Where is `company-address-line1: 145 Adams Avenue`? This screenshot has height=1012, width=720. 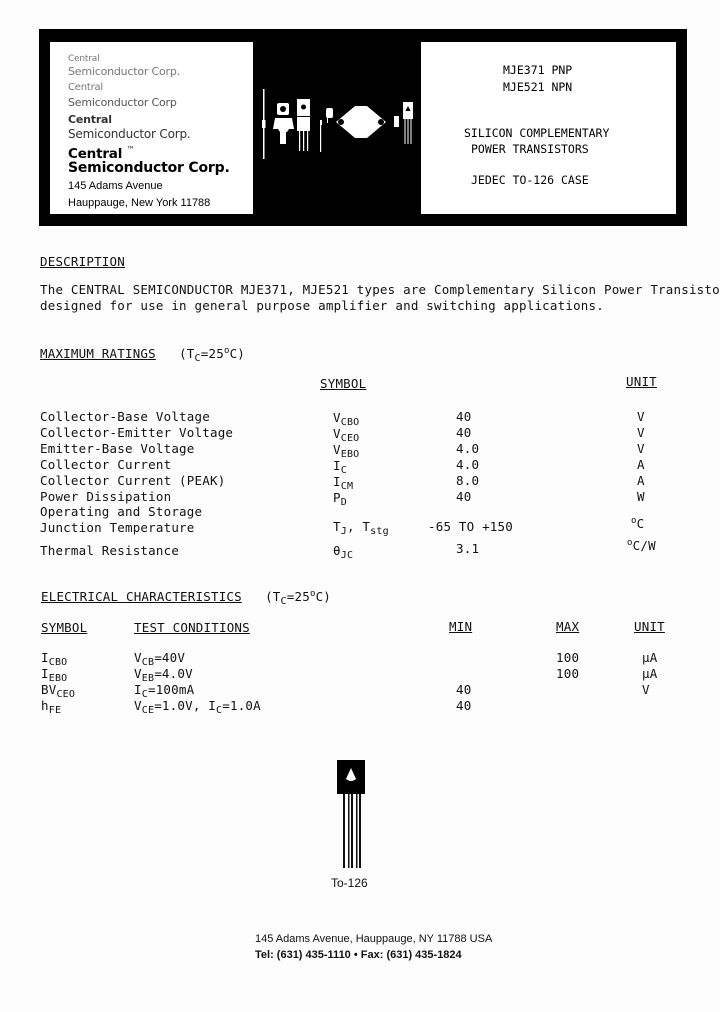 company-address-line1: 145 Adams Avenue is located at coordinates (115, 186).